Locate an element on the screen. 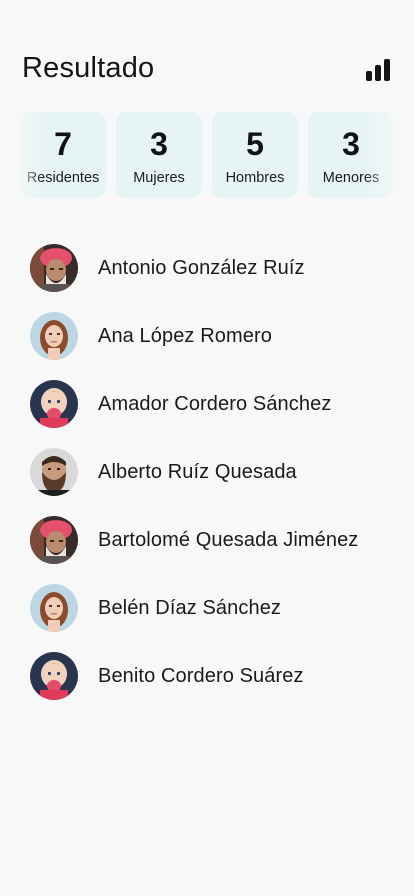  resident-row: Bartolomé Quesada Jiménez is located at coordinates (211, 540).